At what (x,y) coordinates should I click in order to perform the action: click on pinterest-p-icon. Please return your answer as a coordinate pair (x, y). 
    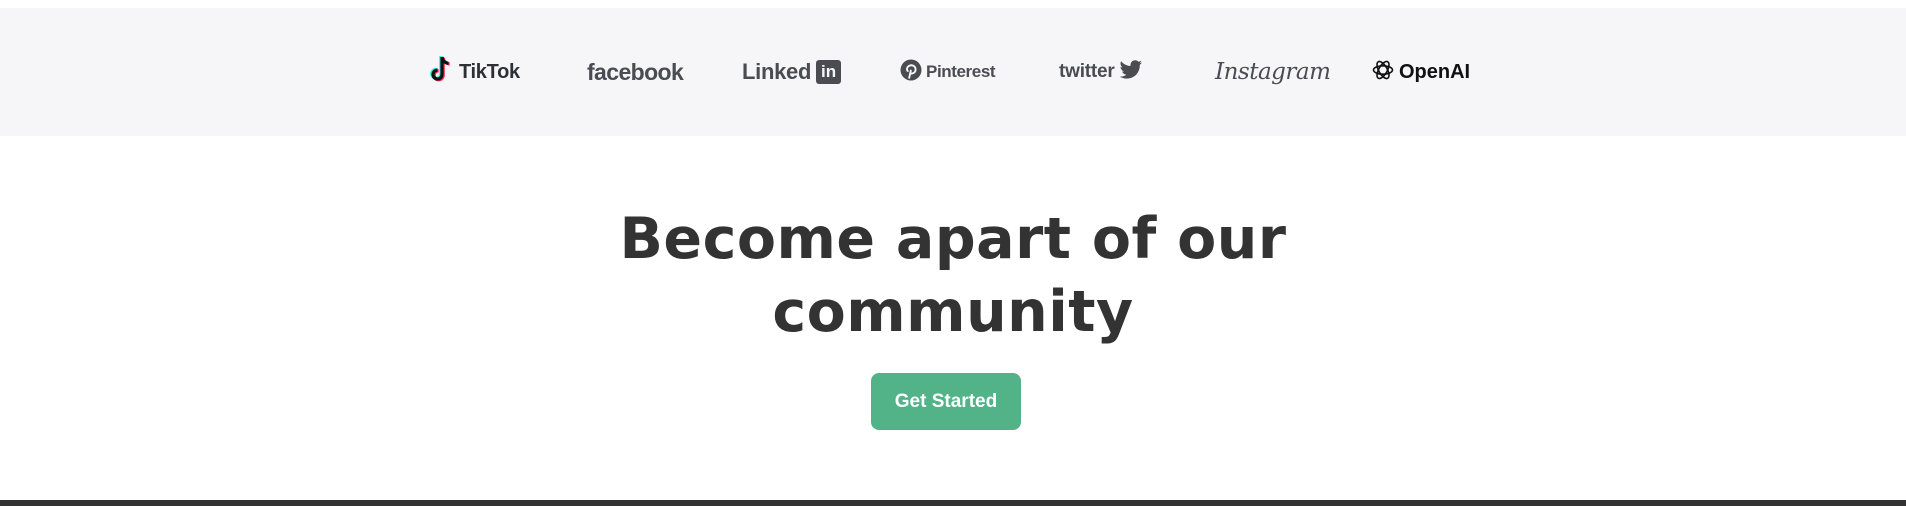
    Looking at the image, I should click on (911, 72).